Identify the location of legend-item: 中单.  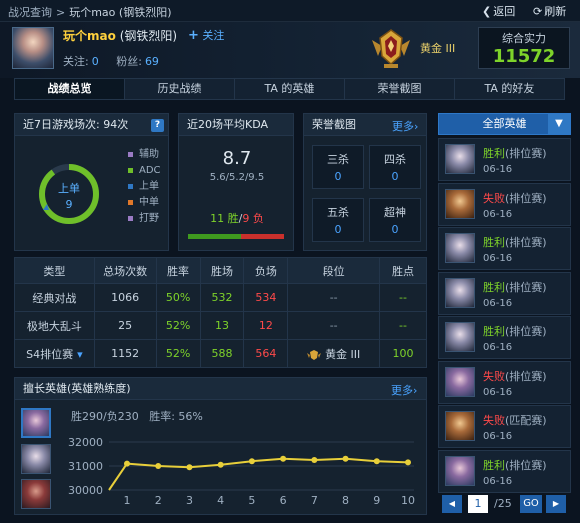
(144, 203).